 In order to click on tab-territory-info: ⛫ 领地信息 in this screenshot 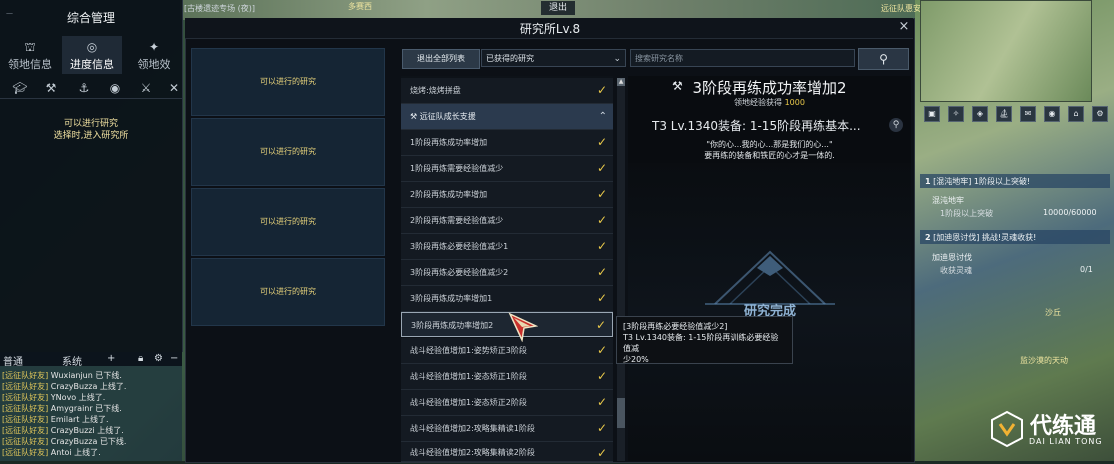, I will do `click(30, 55)`.